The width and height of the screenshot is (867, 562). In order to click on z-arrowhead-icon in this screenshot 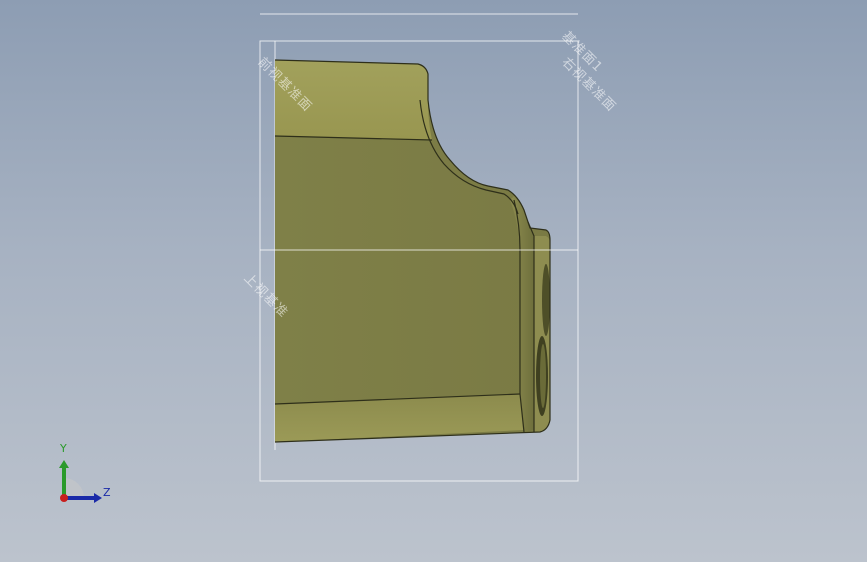, I will do `click(98, 498)`.